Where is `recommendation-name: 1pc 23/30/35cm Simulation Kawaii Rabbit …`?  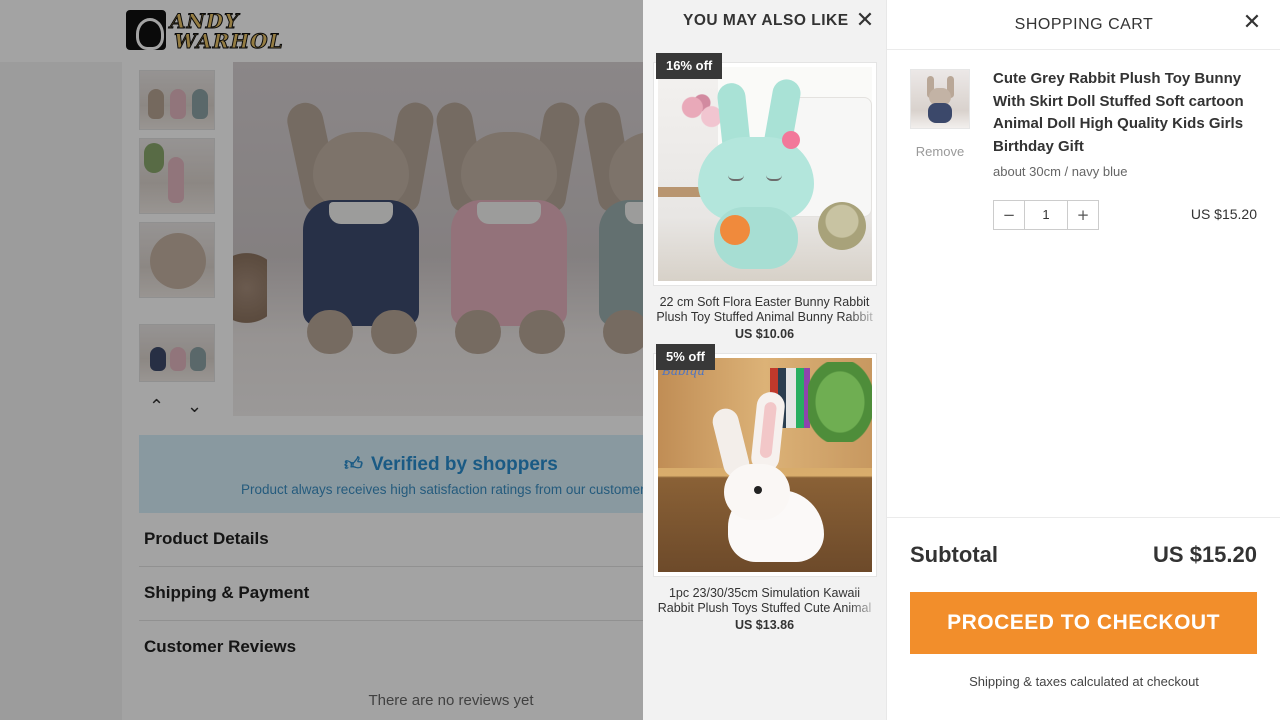
recommendation-name: 1pc 23/30/35cm Simulation Kawaii Rabbit … is located at coordinates (764, 601).